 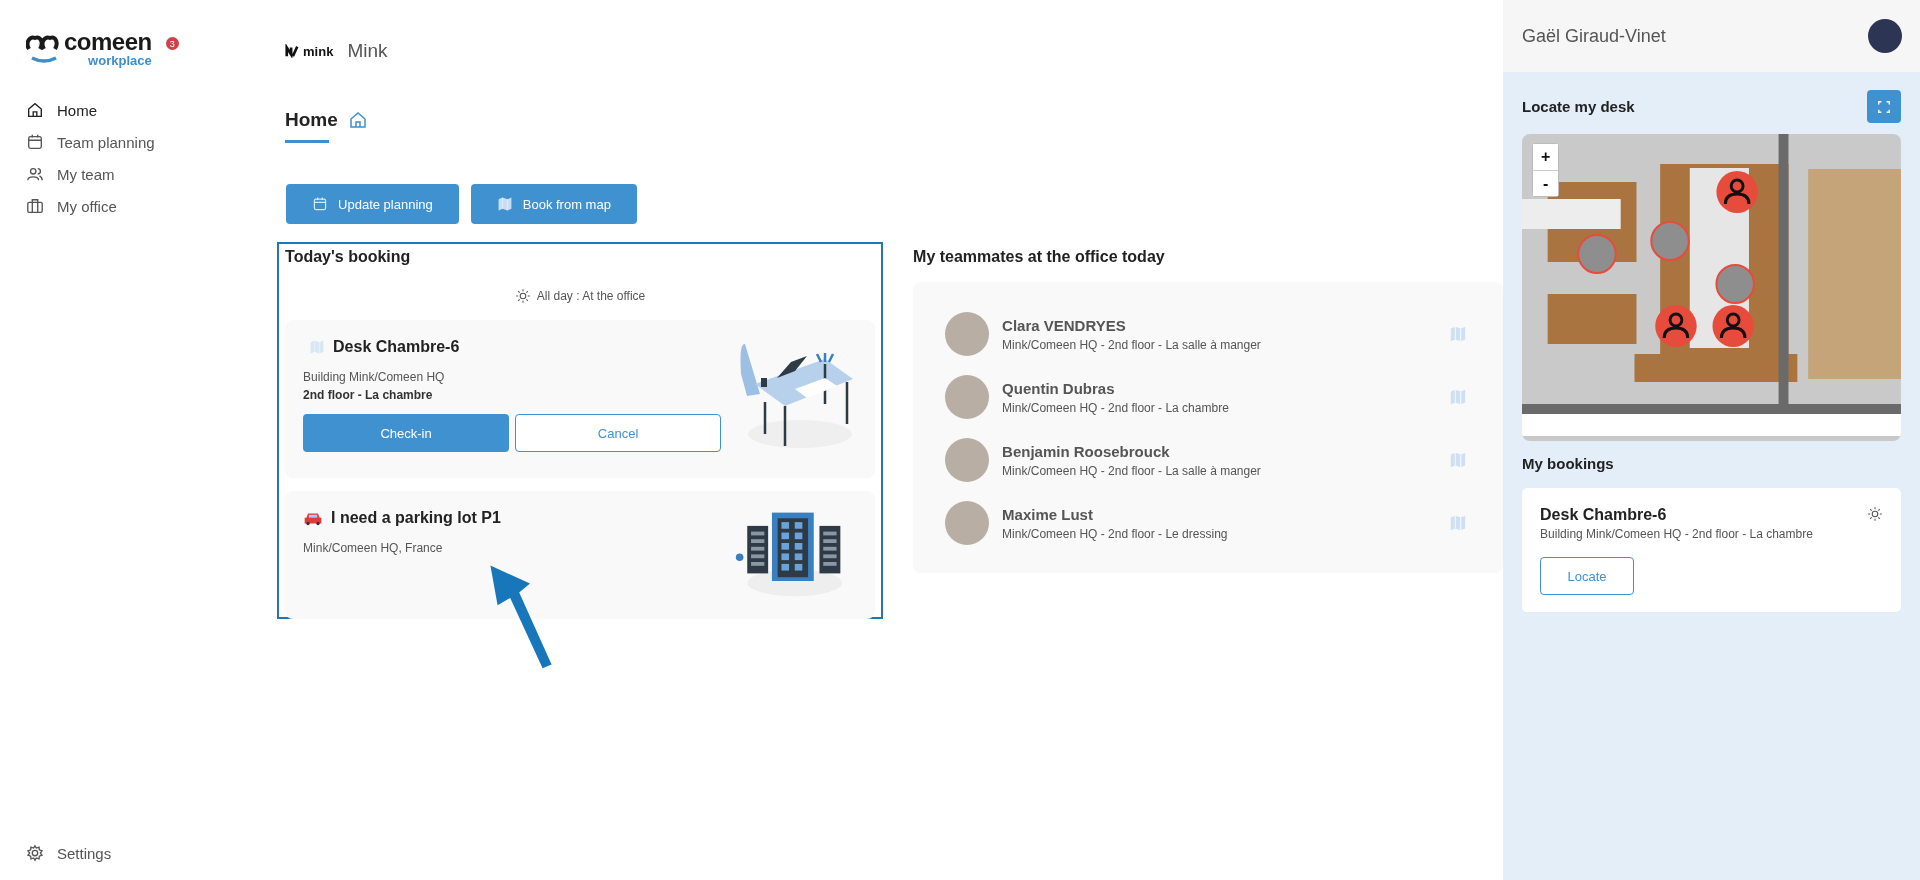 I want to click on user-avatar, so click(x=1885, y=36).